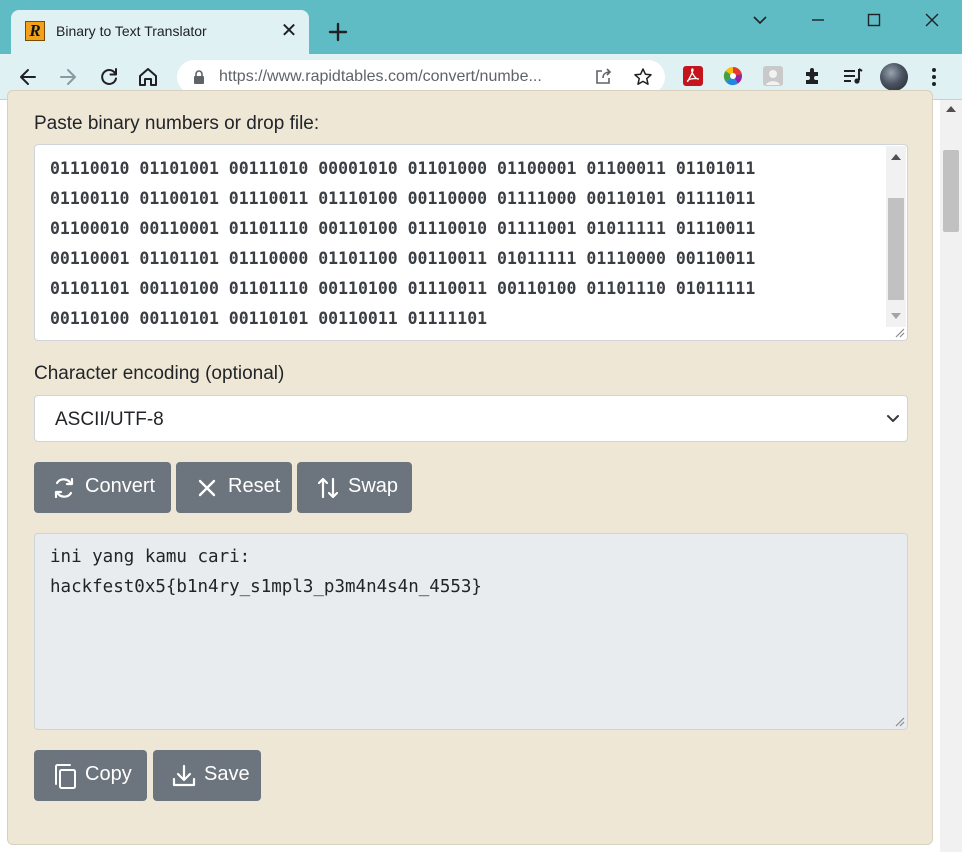  I want to click on textarea-scrollbar, so click(896, 236).